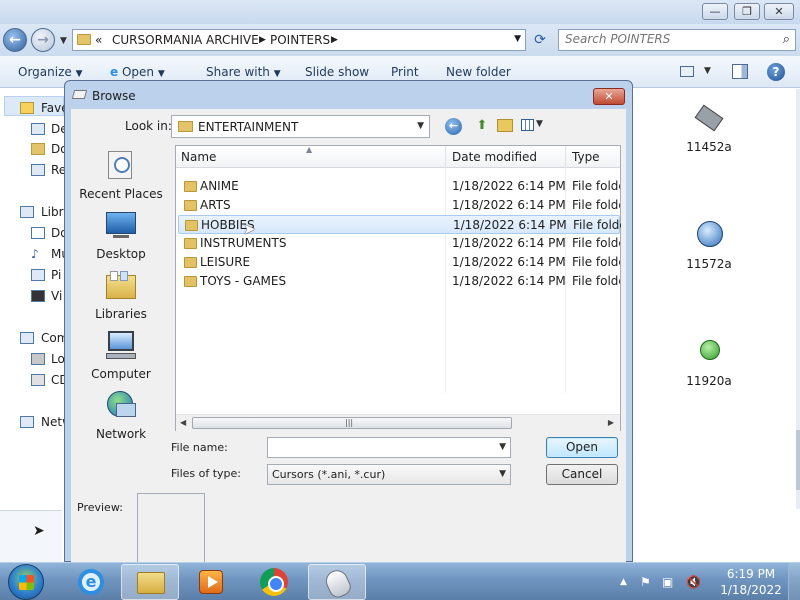  What do you see at coordinates (747, 11) in the screenshot?
I see `maximize-button: ❐` at bounding box center [747, 11].